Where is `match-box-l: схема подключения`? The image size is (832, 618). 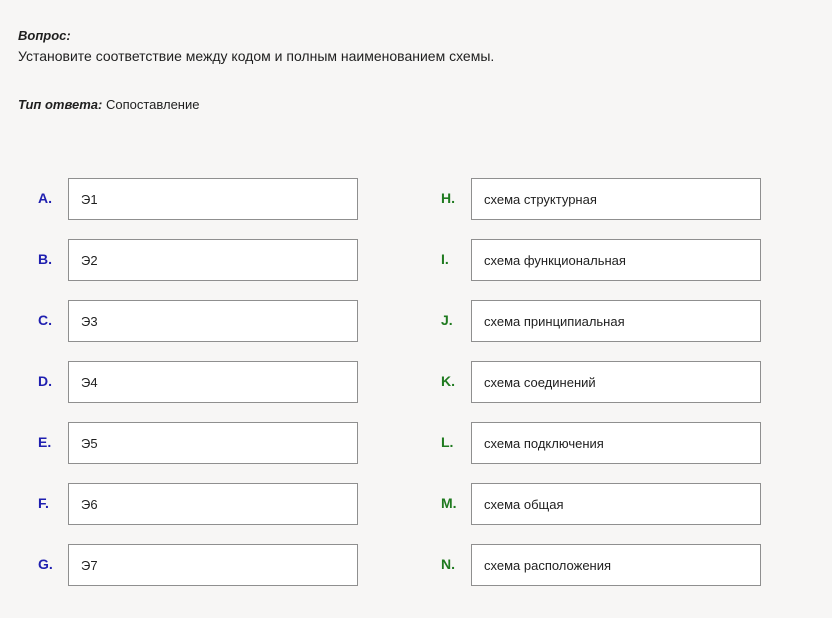 match-box-l: схема подключения is located at coordinates (616, 443).